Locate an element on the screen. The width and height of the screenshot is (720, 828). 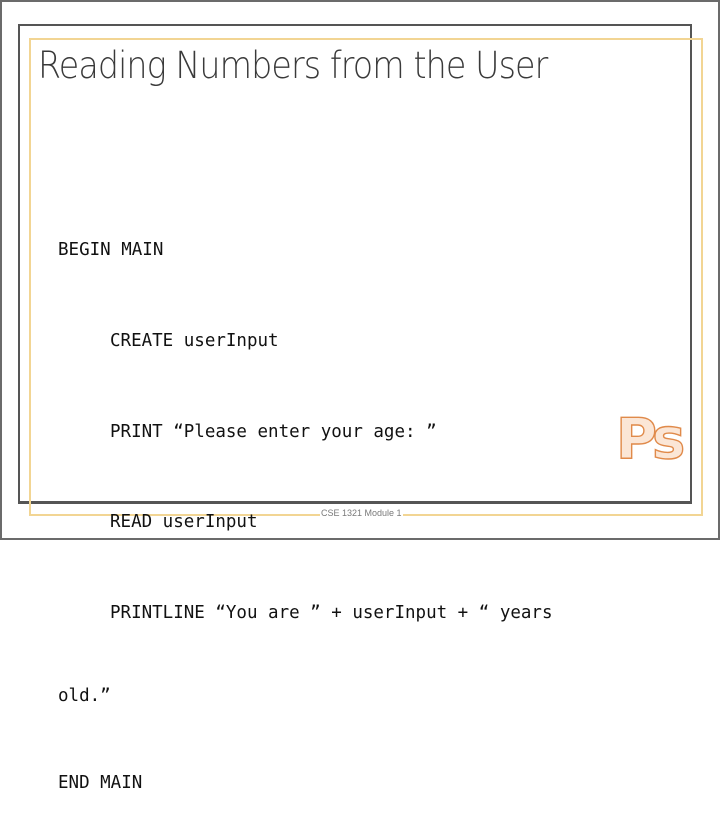
footer-slide-number is located at coordinates (657, 513).